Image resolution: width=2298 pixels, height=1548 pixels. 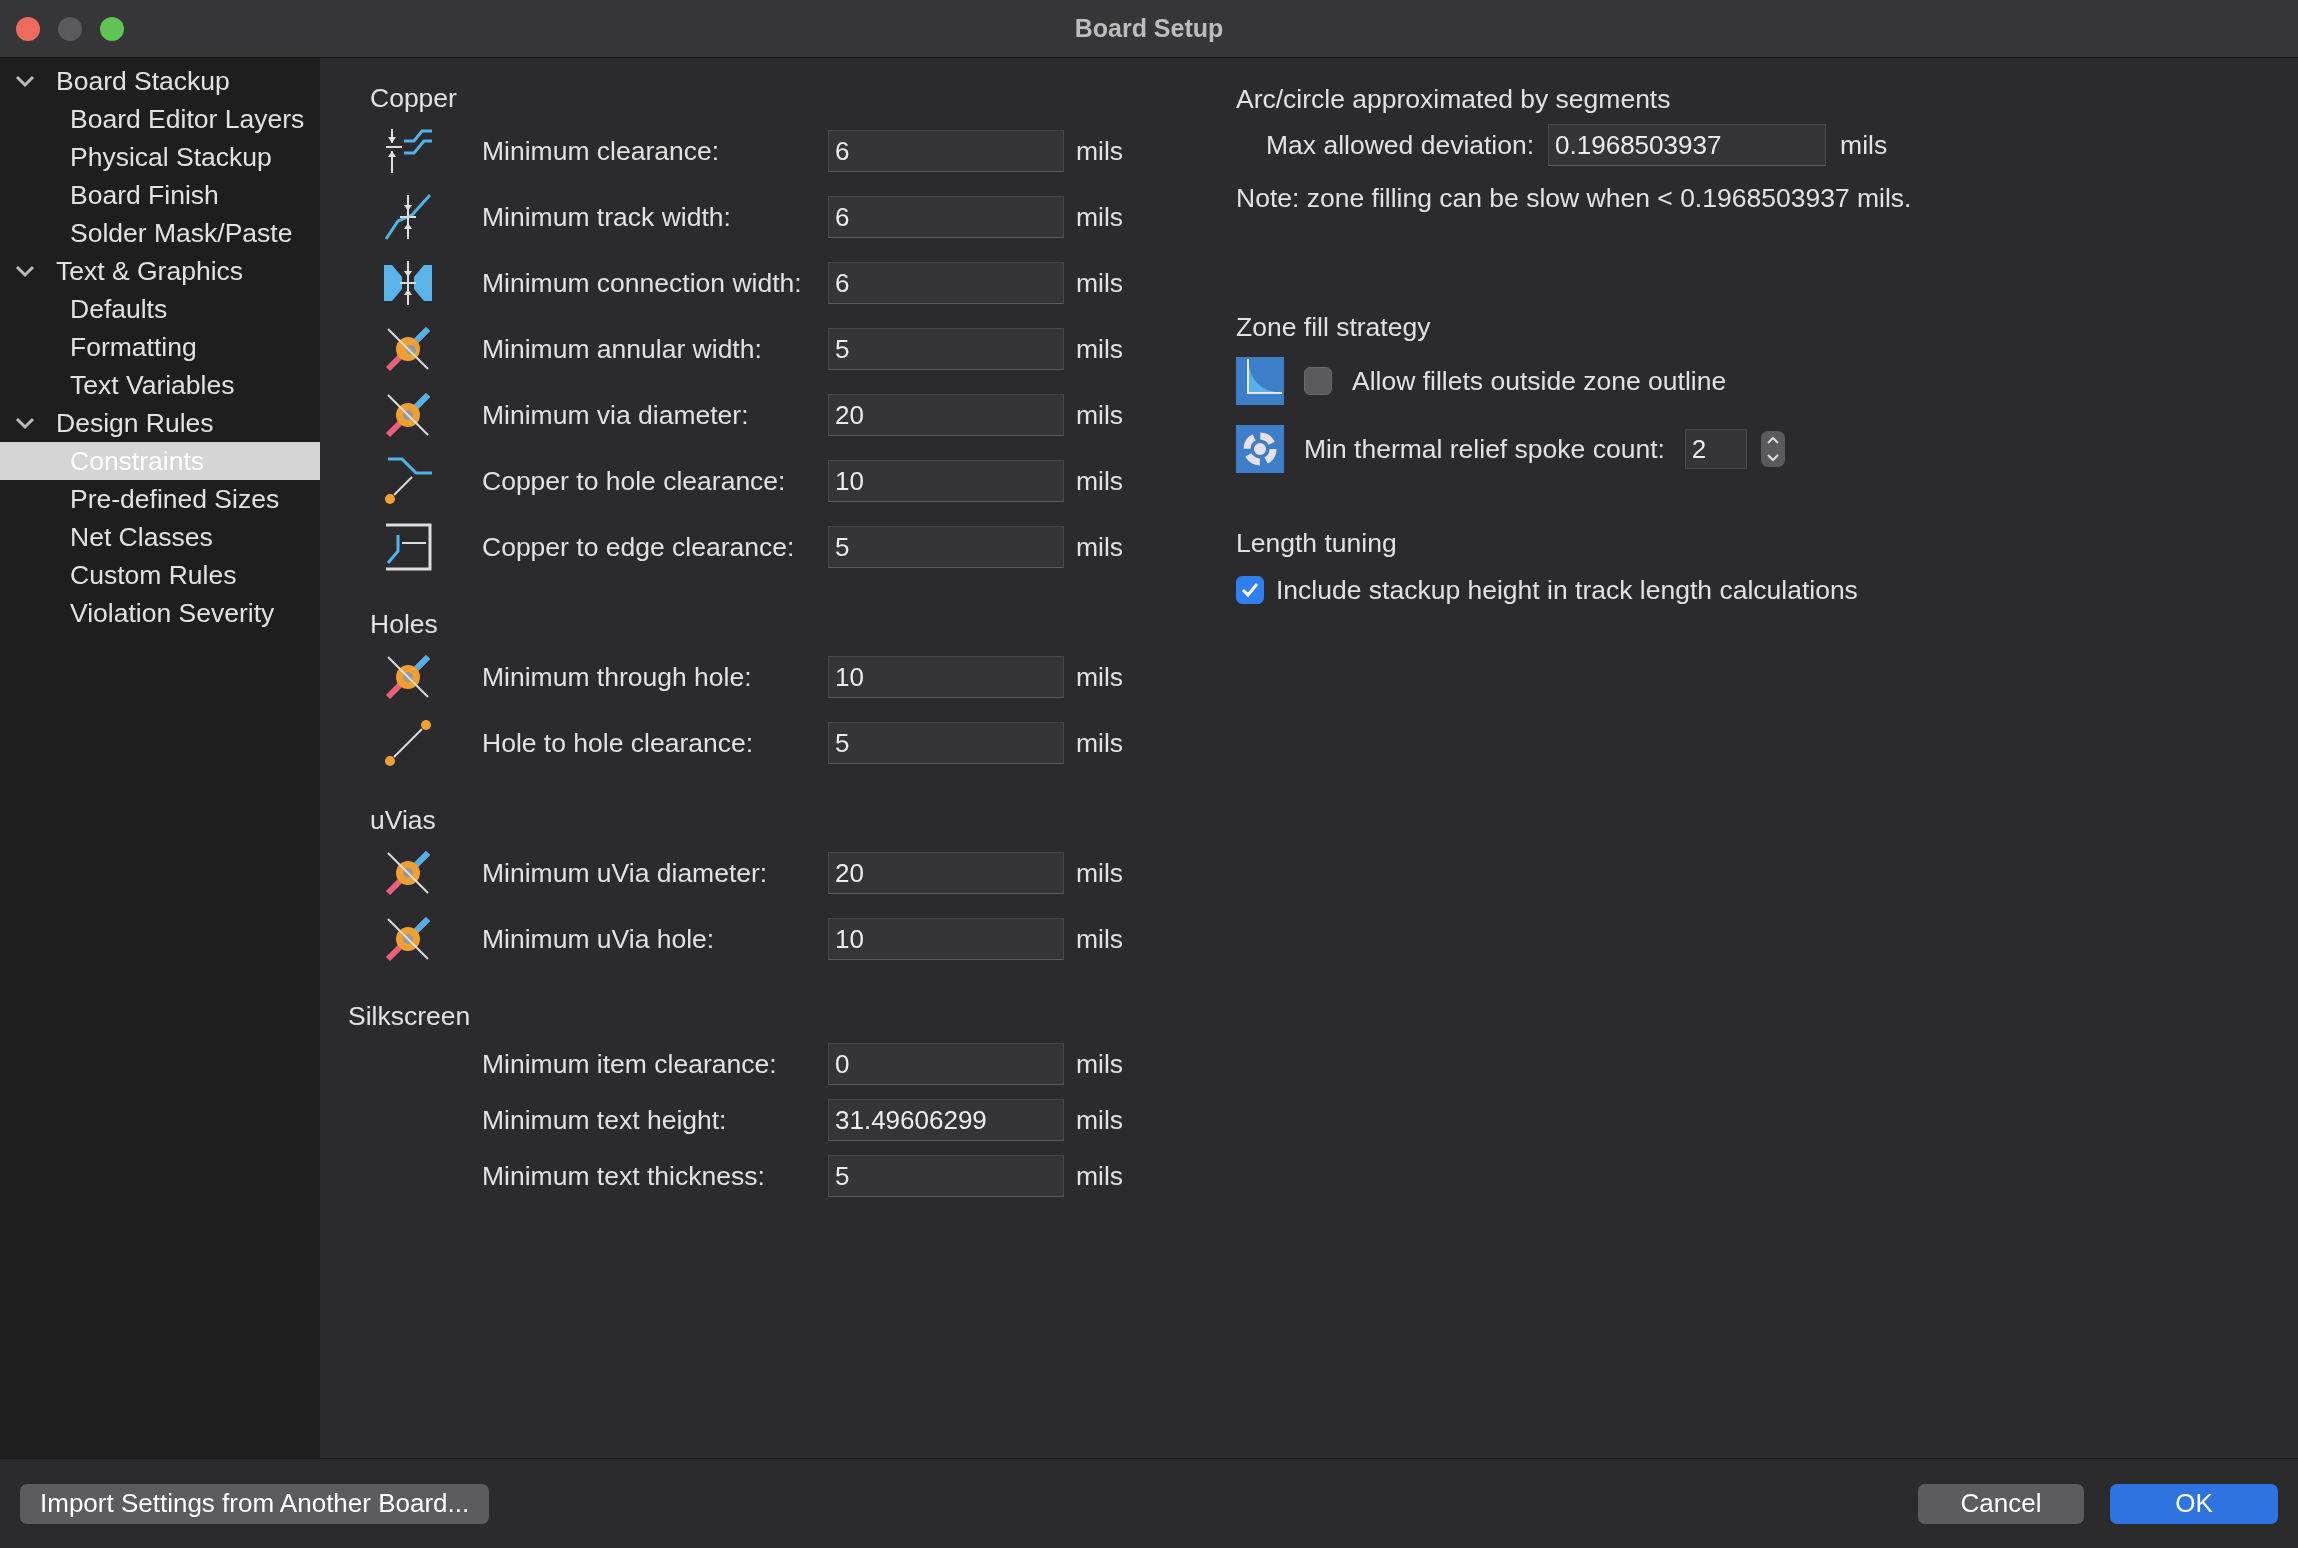 I want to click on field-label: Minimum annular width:, so click(x=622, y=349).